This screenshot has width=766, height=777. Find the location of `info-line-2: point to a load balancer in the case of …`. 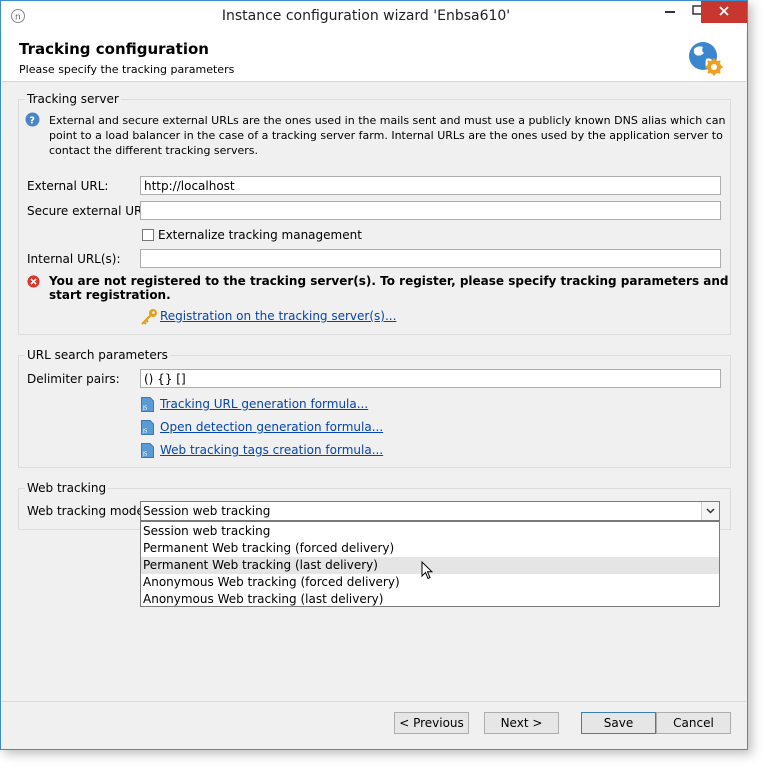

info-line-2: point to a load balancer in the case of … is located at coordinates (386, 135).